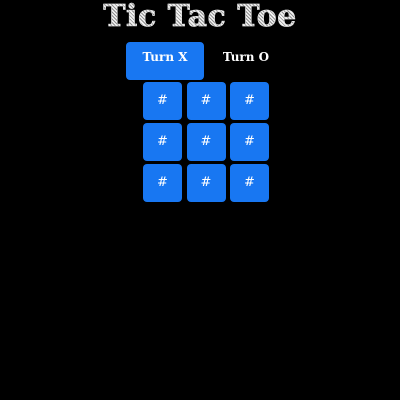 The image size is (400, 400). What do you see at coordinates (162, 142) in the screenshot?
I see `board-cell-4: #` at bounding box center [162, 142].